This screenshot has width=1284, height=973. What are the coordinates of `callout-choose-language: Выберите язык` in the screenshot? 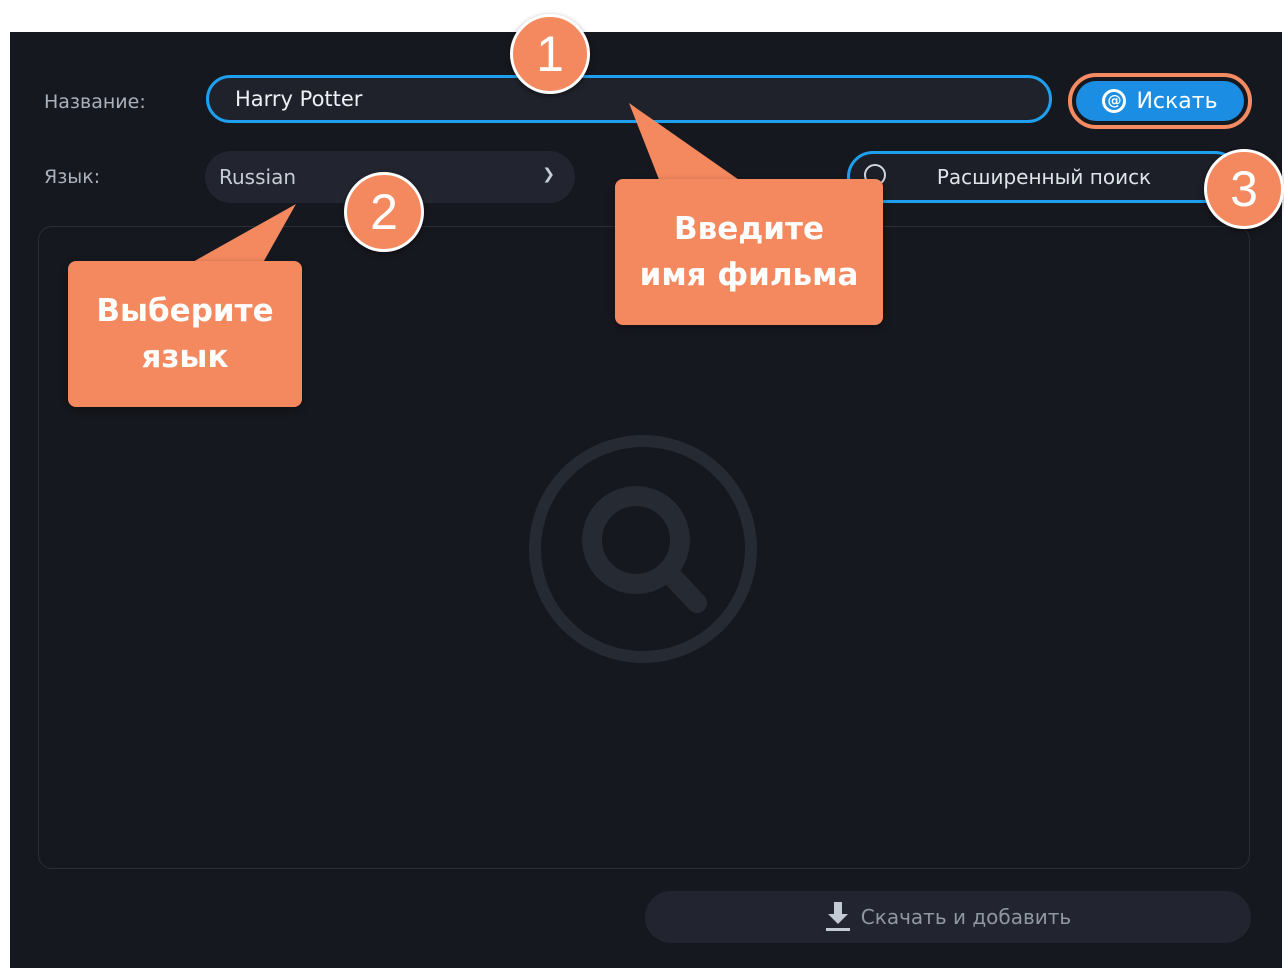 It's located at (185, 334).